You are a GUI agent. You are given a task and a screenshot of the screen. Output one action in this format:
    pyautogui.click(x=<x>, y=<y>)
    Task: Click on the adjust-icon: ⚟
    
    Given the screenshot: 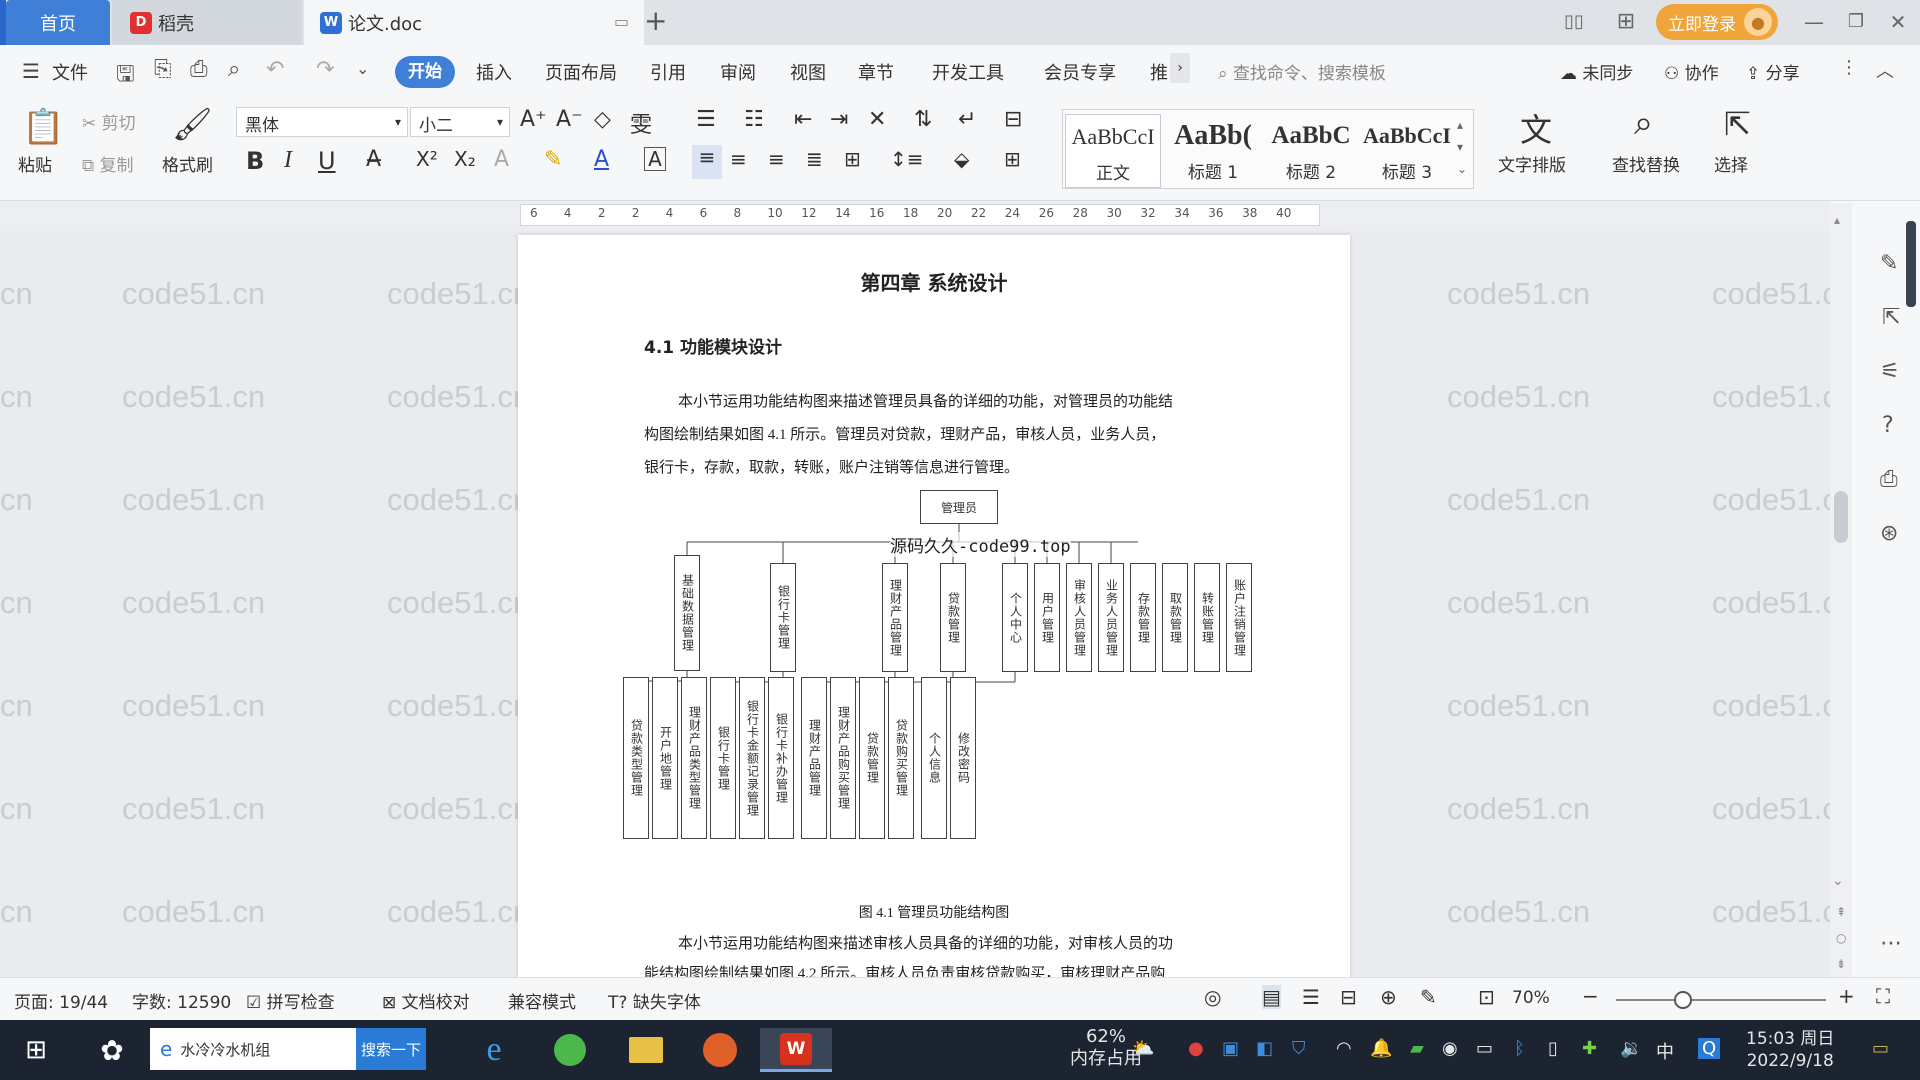 What is the action you would take?
    pyautogui.click(x=1890, y=371)
    